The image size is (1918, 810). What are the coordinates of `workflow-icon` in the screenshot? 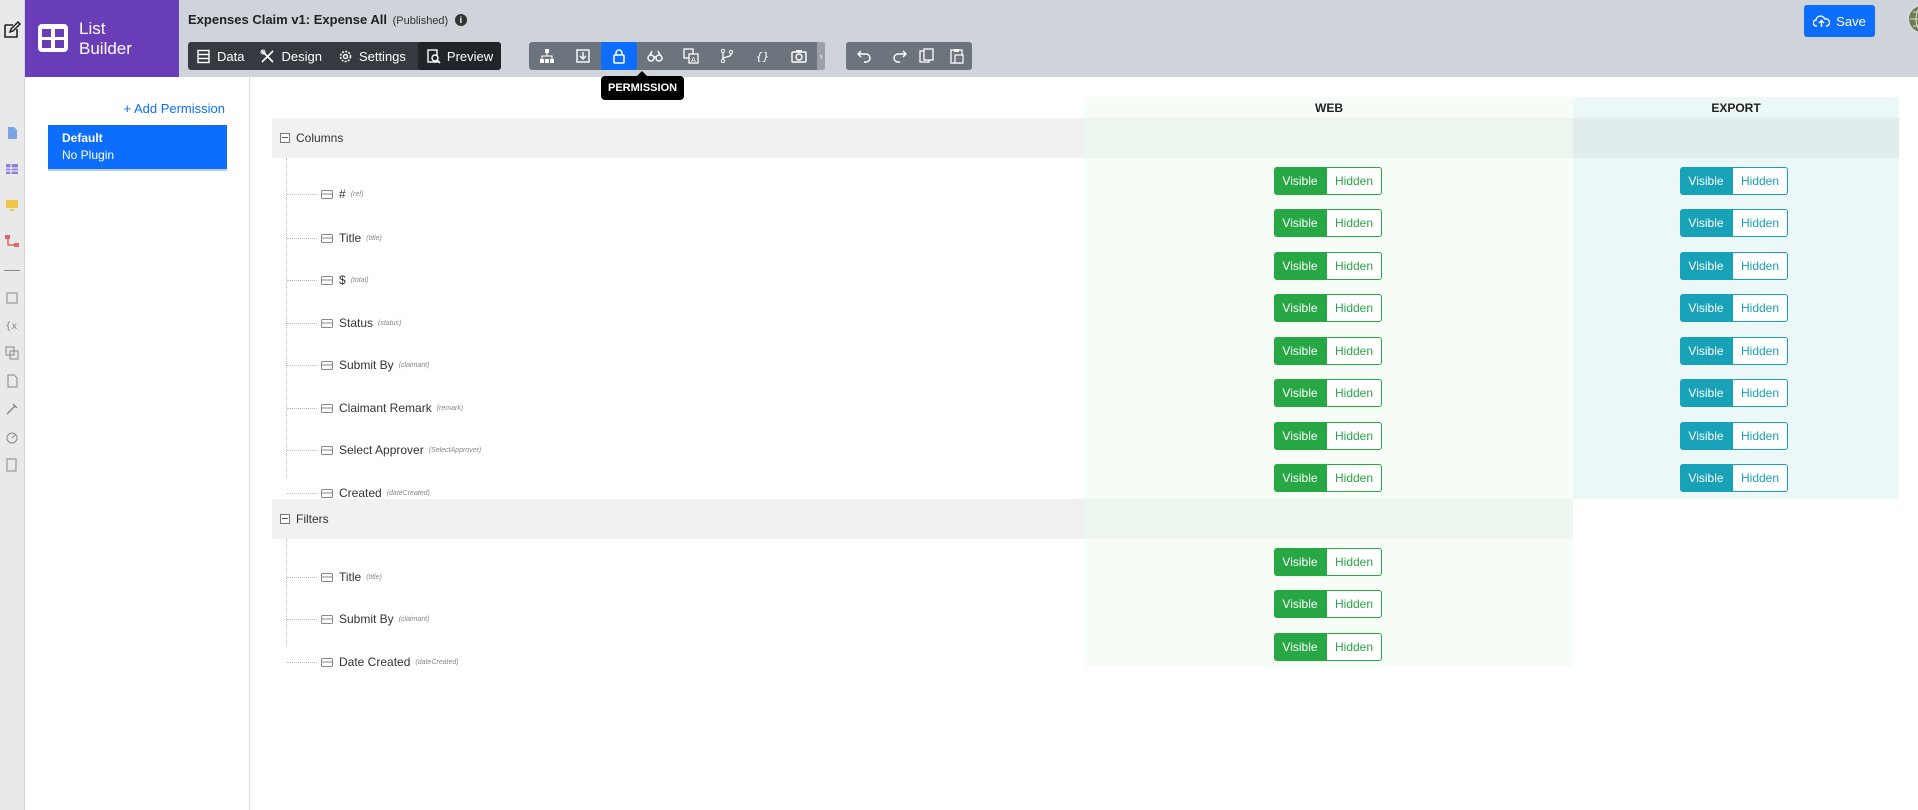 It's located at (12, 241).